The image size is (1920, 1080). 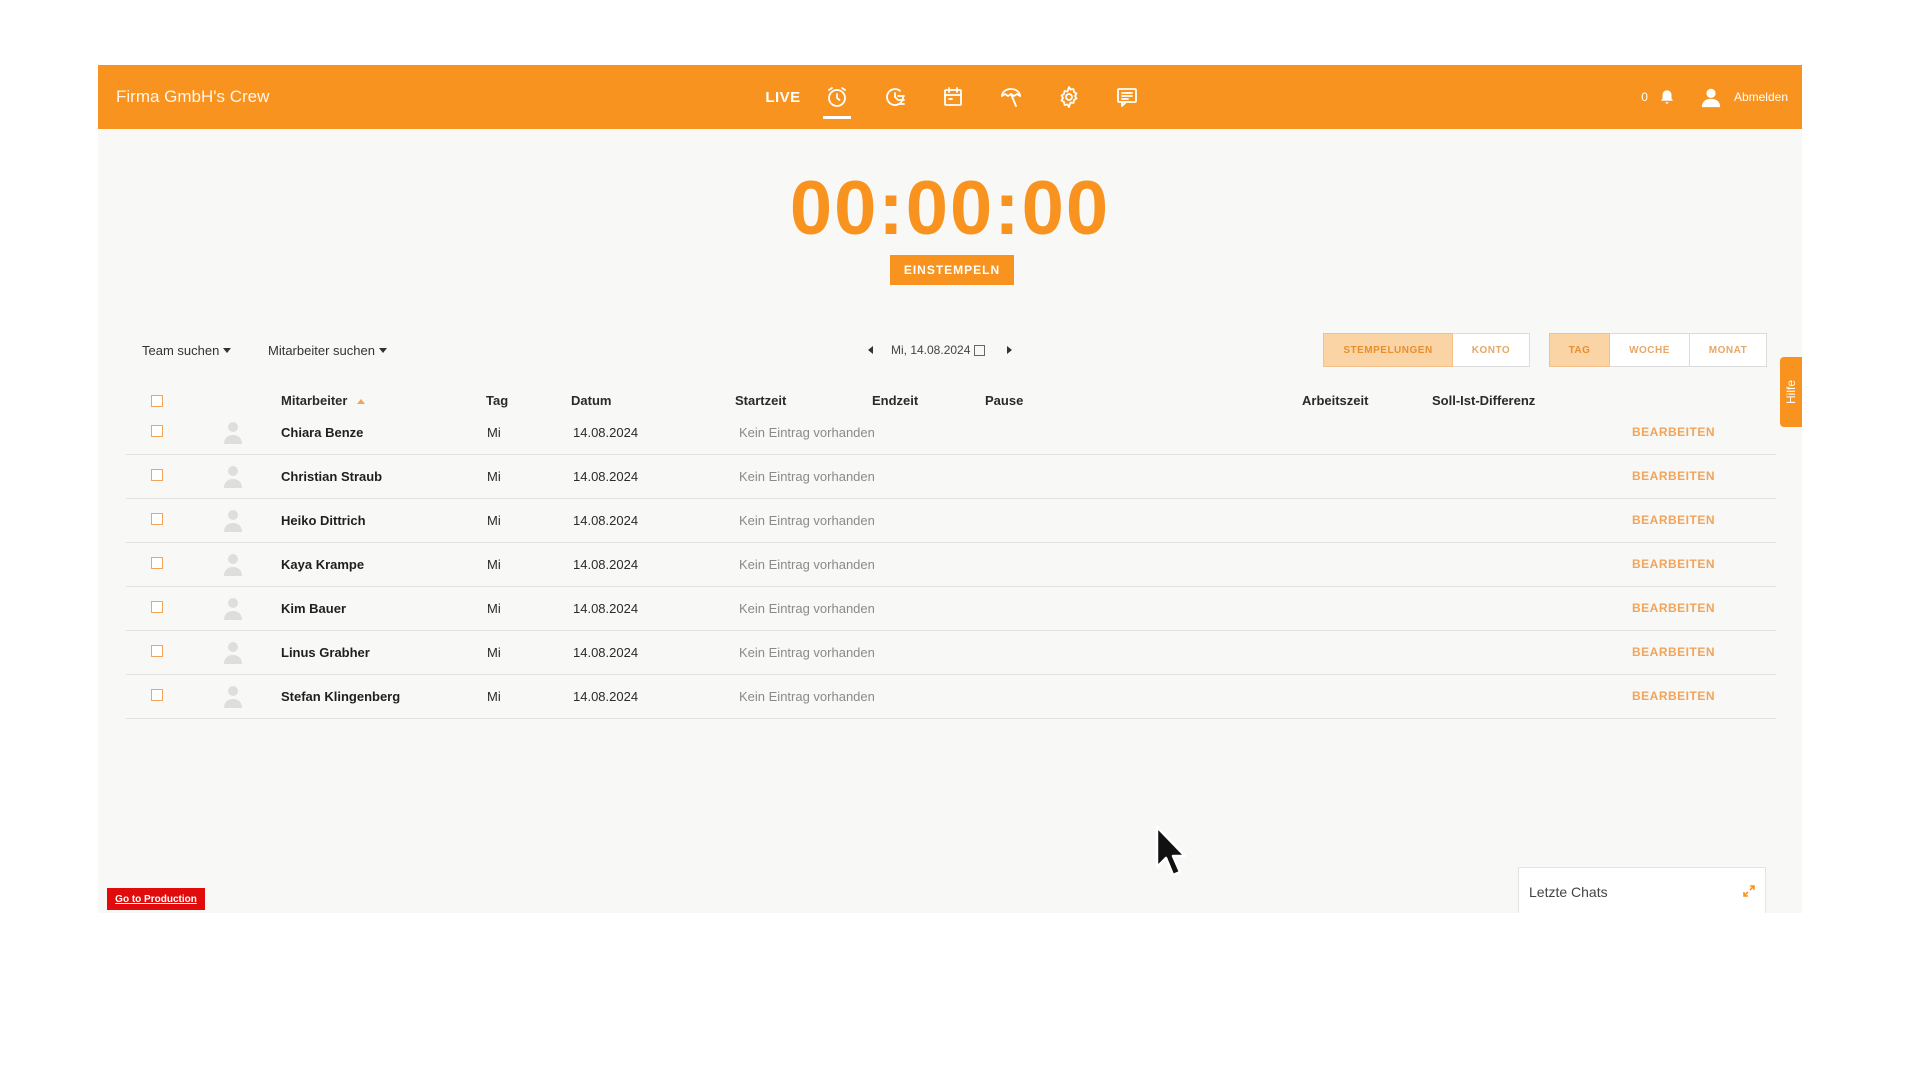 I want to click on tab-stamps: STEMPELUNGEN, so click(x=1388, y=350).